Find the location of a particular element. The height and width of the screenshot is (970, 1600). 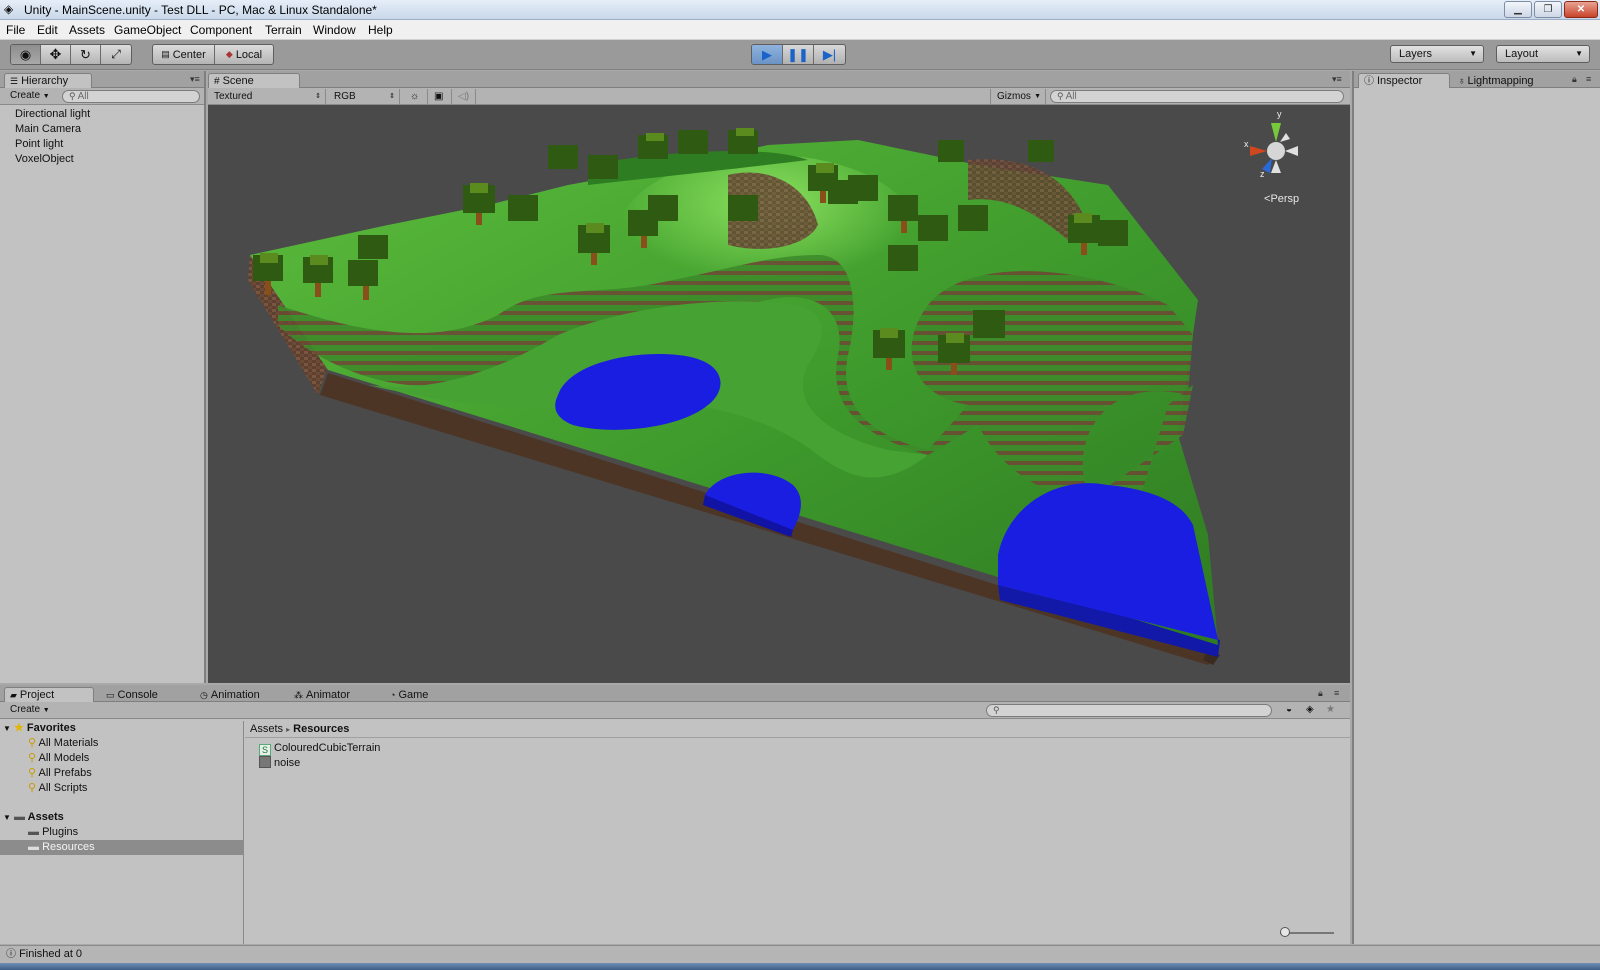

breadcrumb-assets: Assets is located at coordinates (266, 729).